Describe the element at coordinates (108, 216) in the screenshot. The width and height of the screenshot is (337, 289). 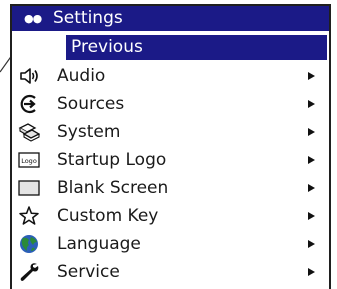
I see `menu-item-custom-key-label: Custom Key` at that location.